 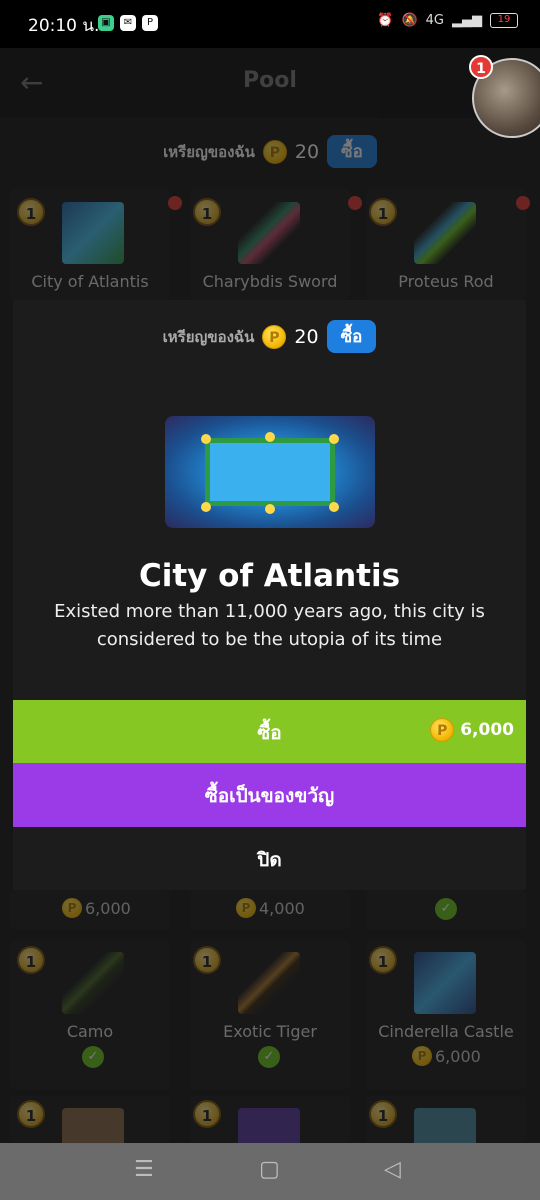 I want to click on recent-apps-icon: ☰, so click(x=144, y=1169).